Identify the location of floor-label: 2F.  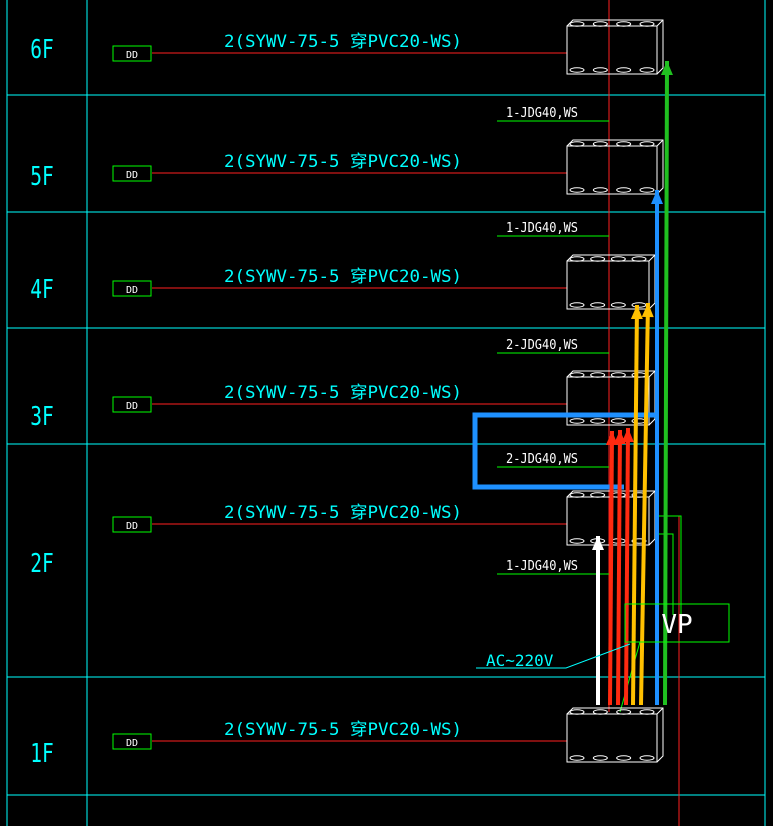
(41, 563).